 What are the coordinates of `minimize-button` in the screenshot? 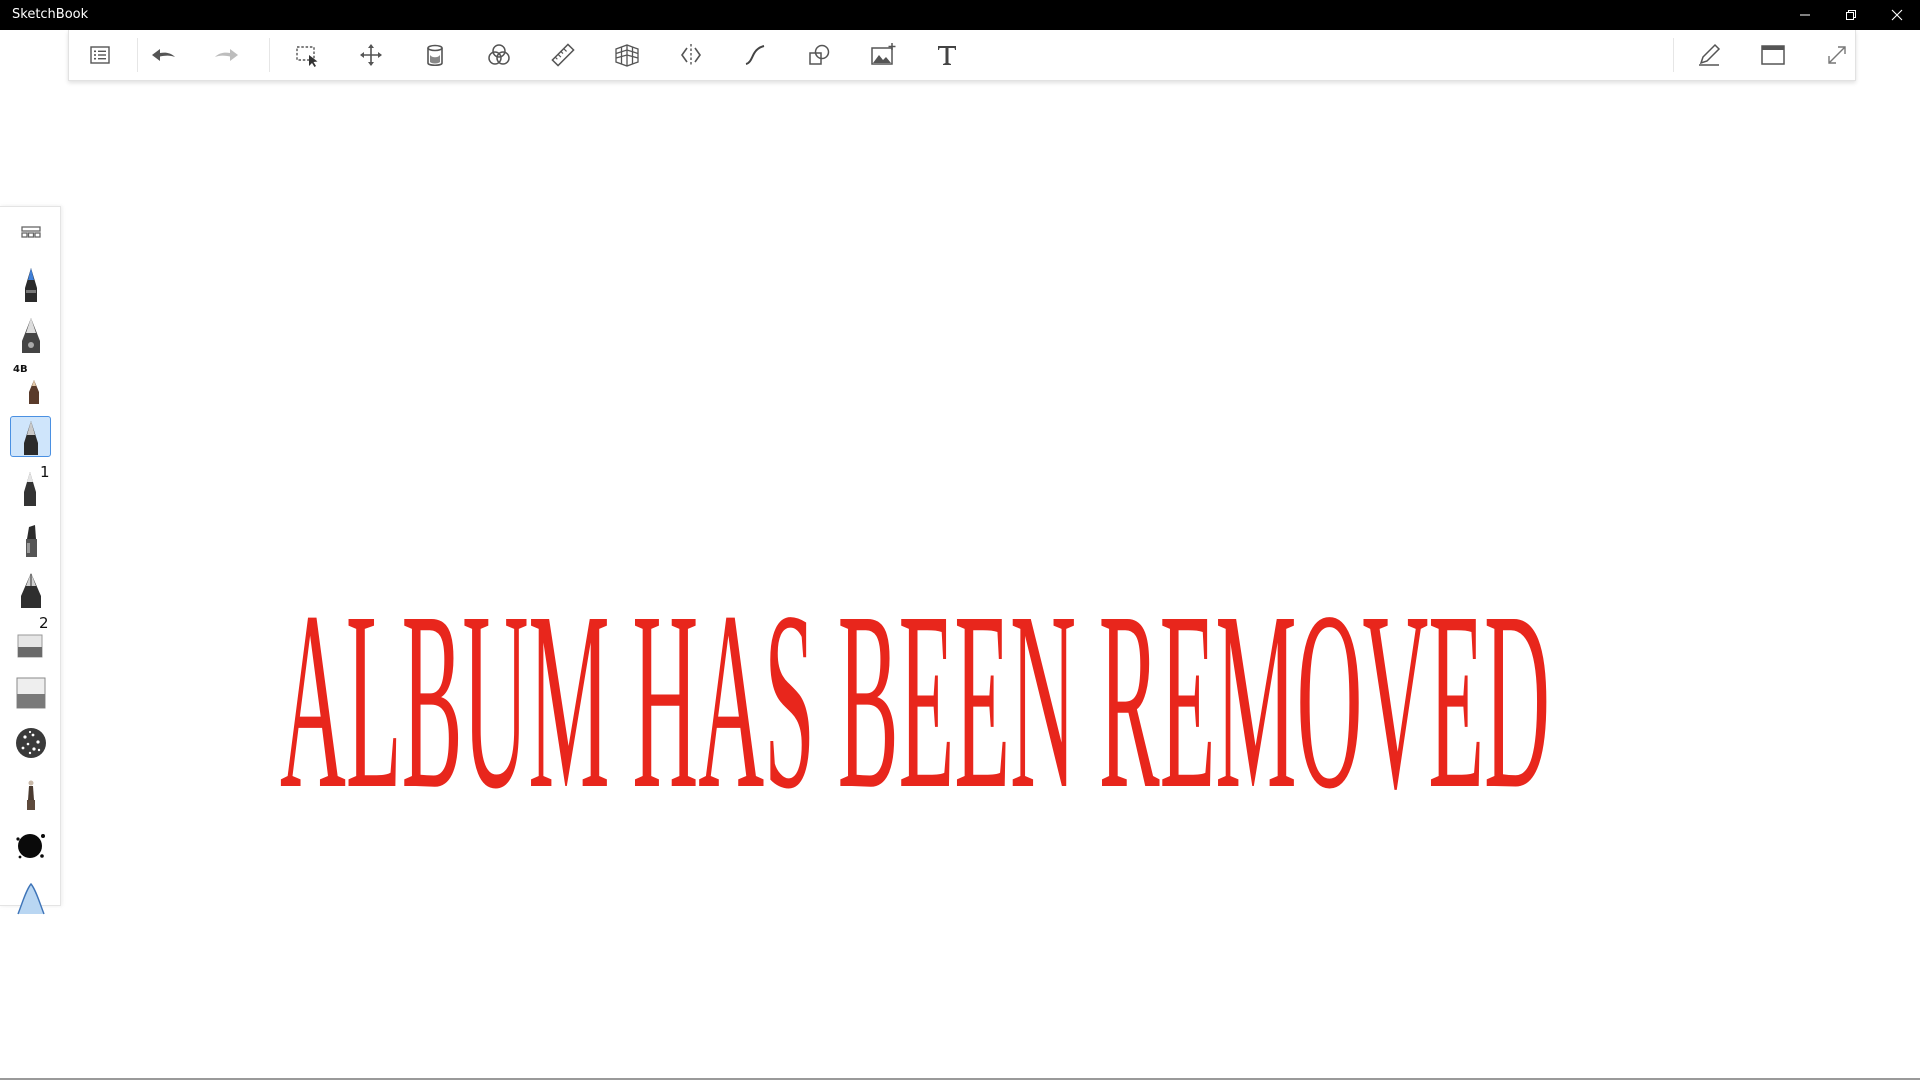 It's located at (1805, 15).